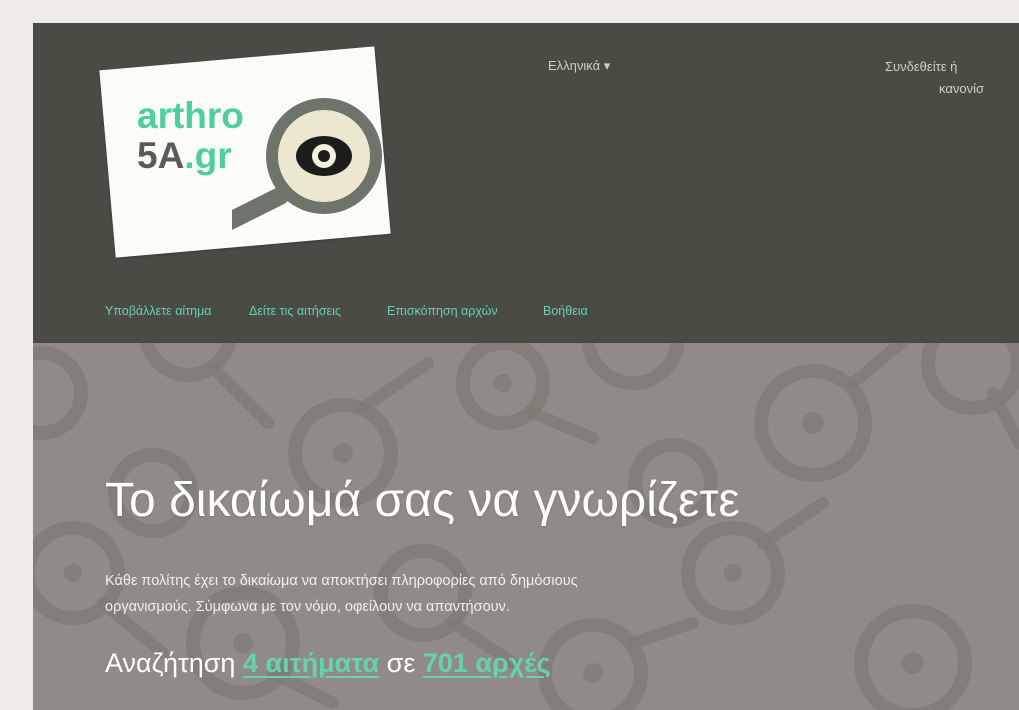 Image resolution: width=1019 pixels, height=710 pixels. Describe the element at coordinates (295, 311) in the screenshot. I see `nav-item-view-requests: Δείτε τις αιτήσεις` at that location.